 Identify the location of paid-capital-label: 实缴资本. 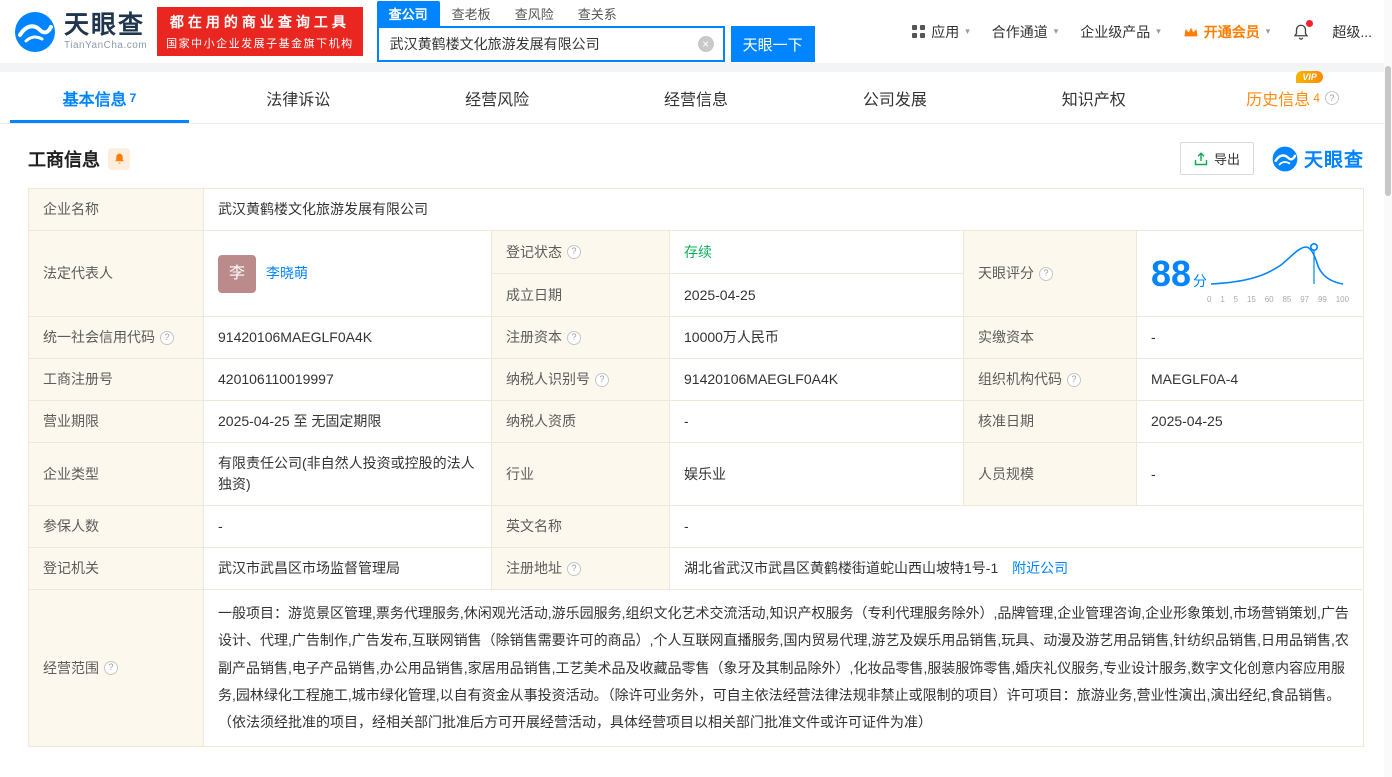
(1050, 337).